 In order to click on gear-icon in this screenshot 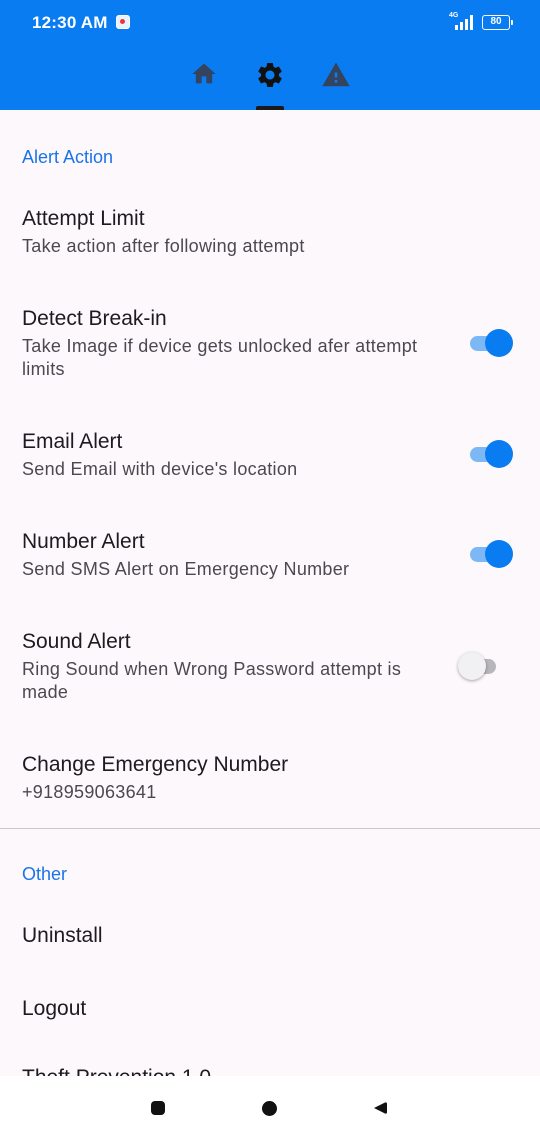, I will do `click(270, 74)`.